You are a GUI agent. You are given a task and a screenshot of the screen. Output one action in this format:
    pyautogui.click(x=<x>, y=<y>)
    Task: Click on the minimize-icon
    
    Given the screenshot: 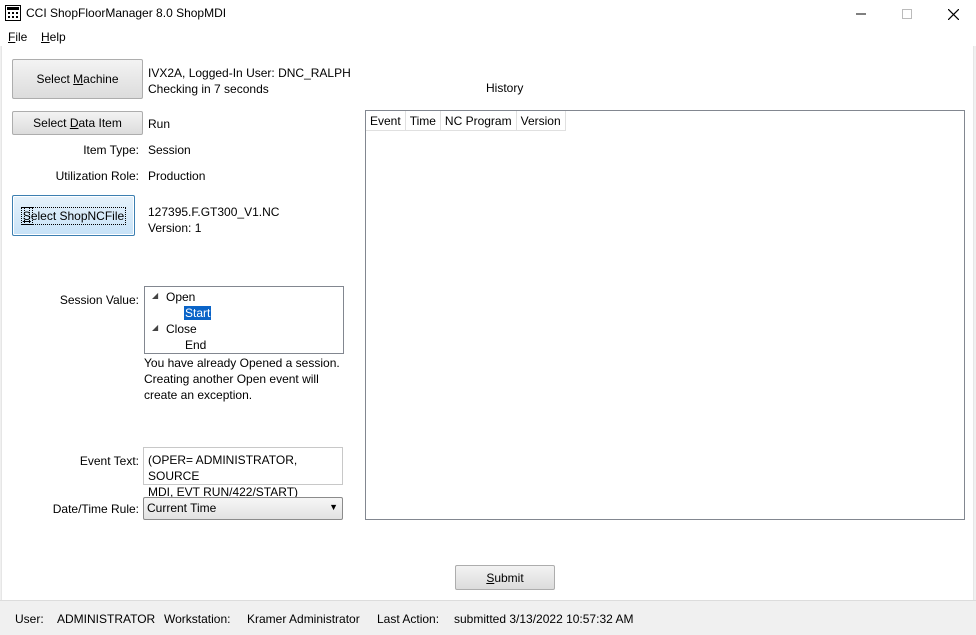 What is the action you would take?
    pyautogui.click(x=861, y=14)
    